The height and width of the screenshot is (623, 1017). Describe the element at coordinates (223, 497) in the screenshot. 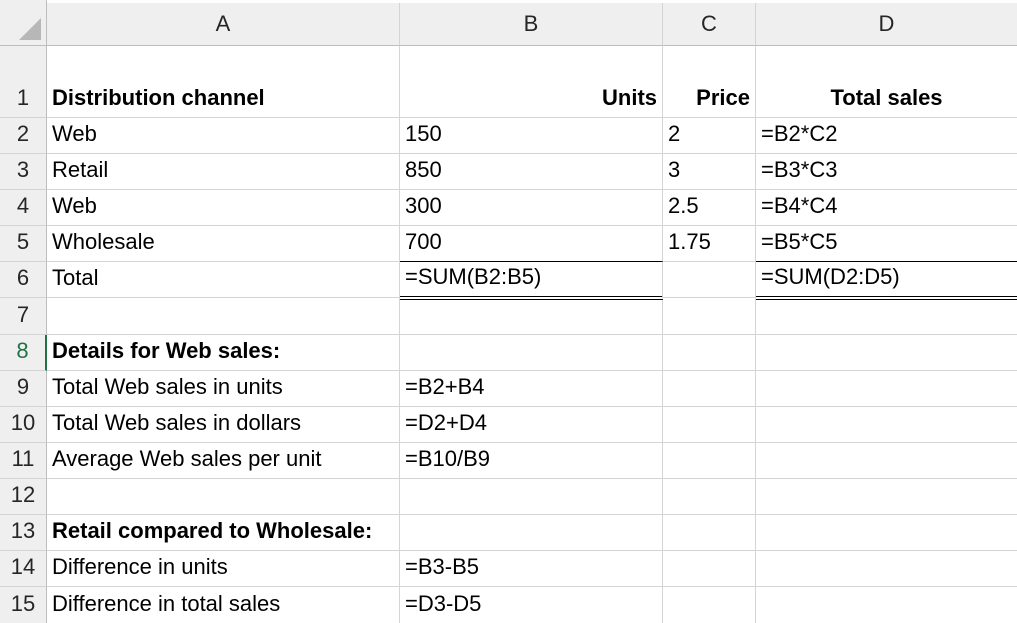

I see `cell-a12` at that location.